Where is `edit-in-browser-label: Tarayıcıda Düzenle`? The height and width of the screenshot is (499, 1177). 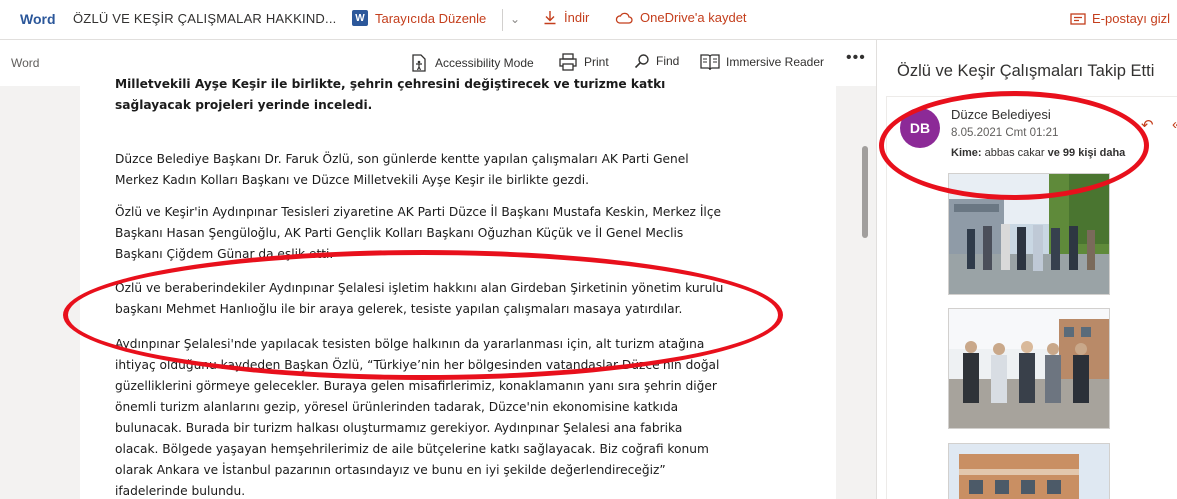
edit-in-browser-label: Tarayıcıda Düzenle is located at coordinates (431, 18).